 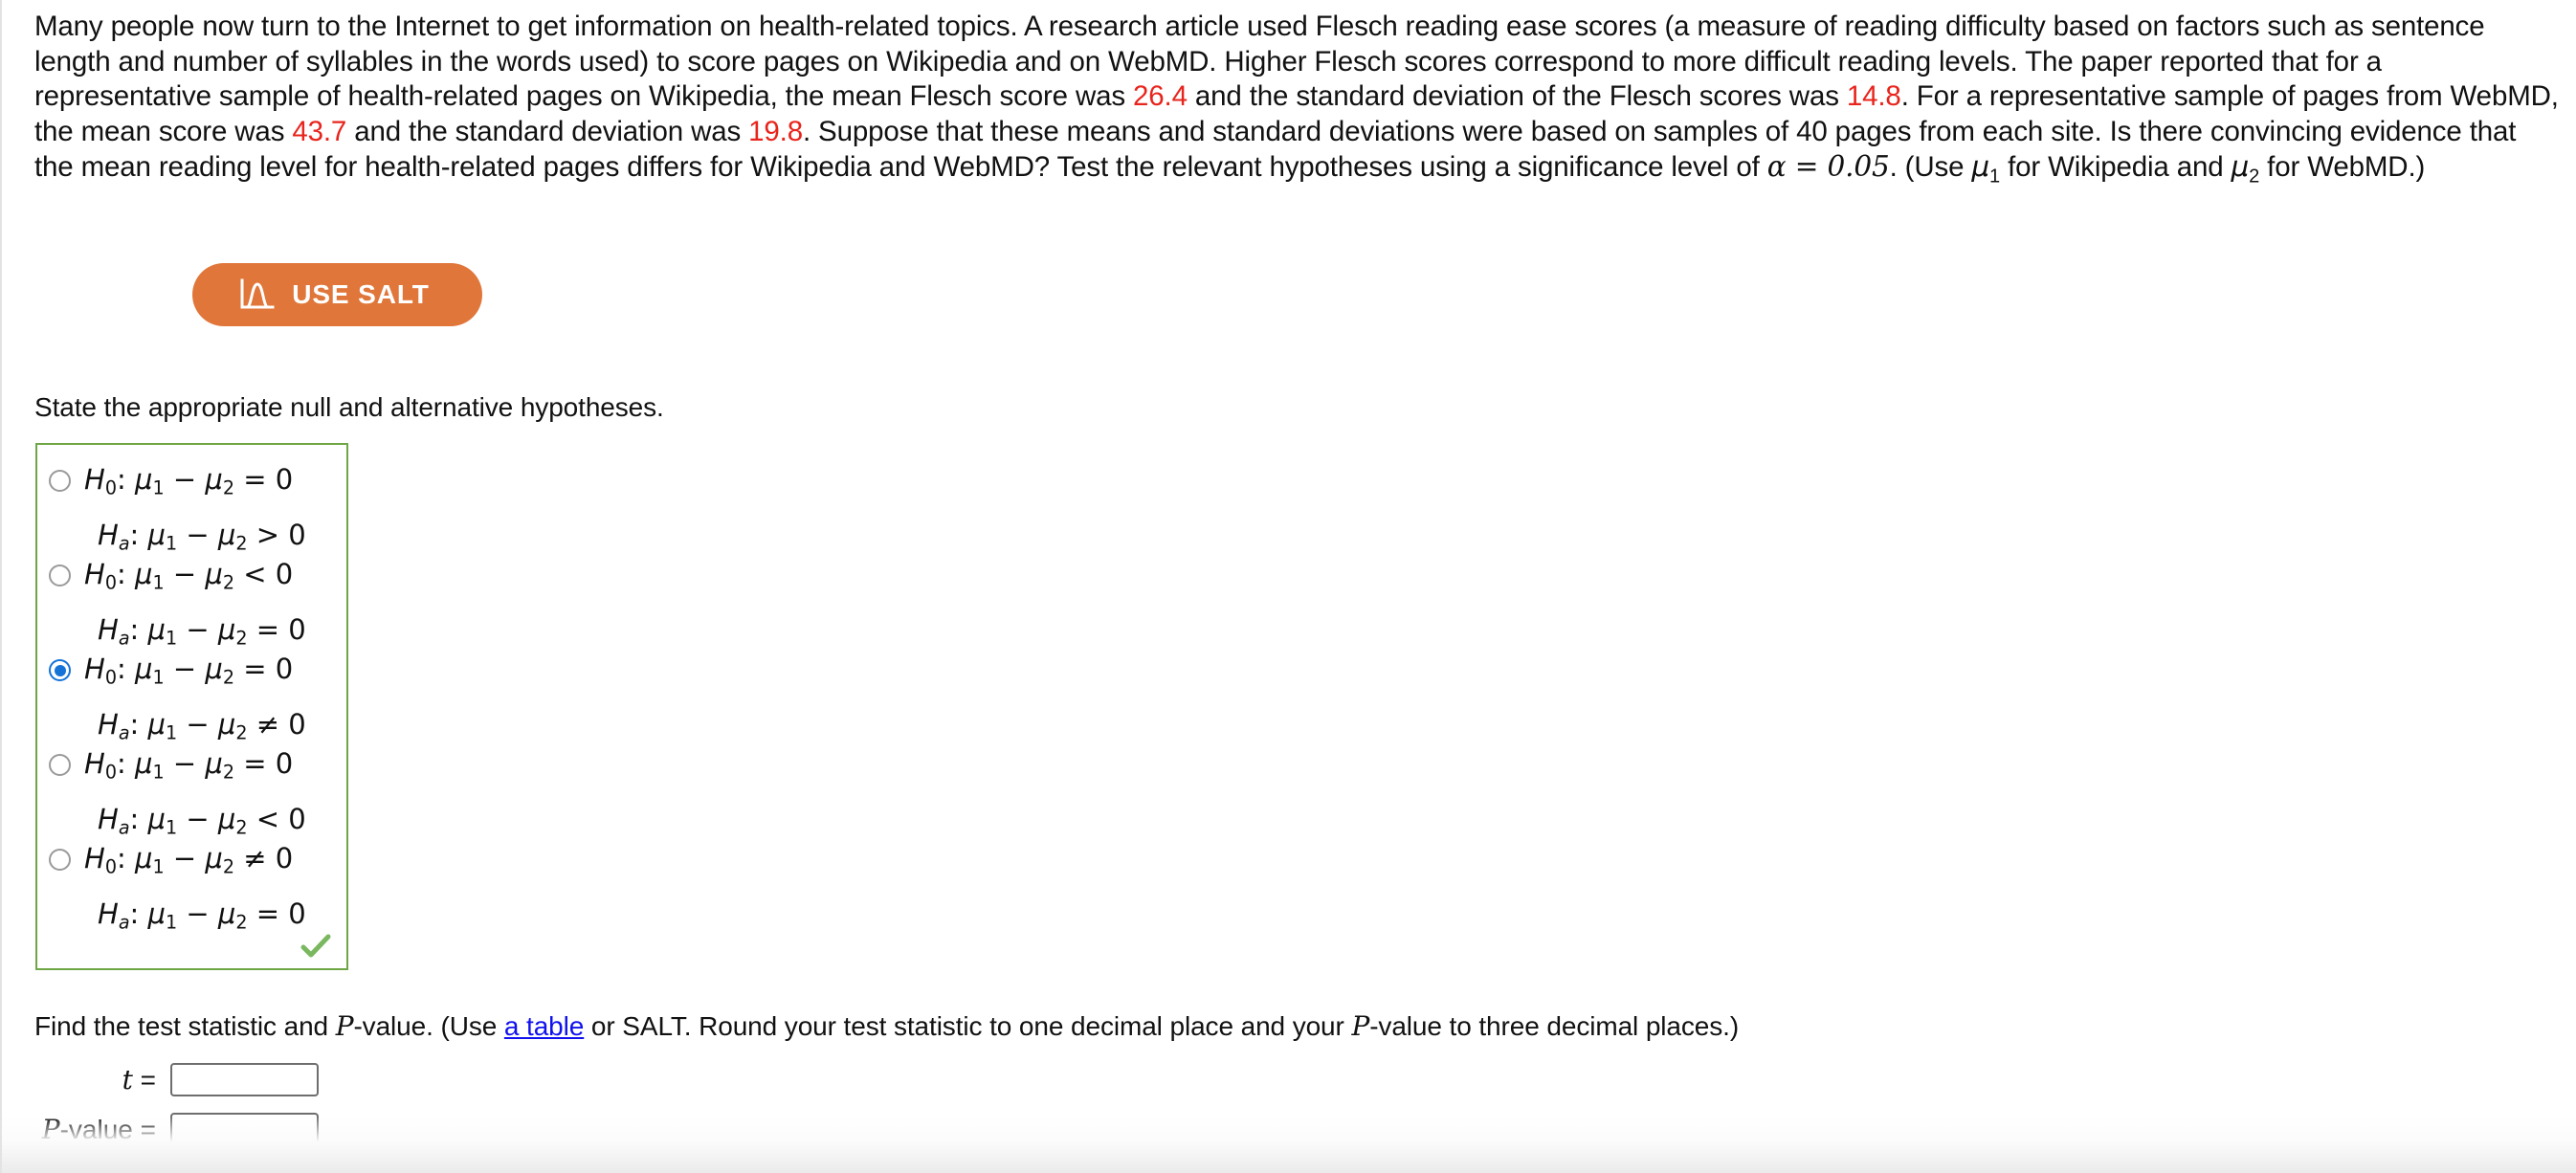 I want to click on mu-symbol-11: μ1, so click(x=1986, y=169).